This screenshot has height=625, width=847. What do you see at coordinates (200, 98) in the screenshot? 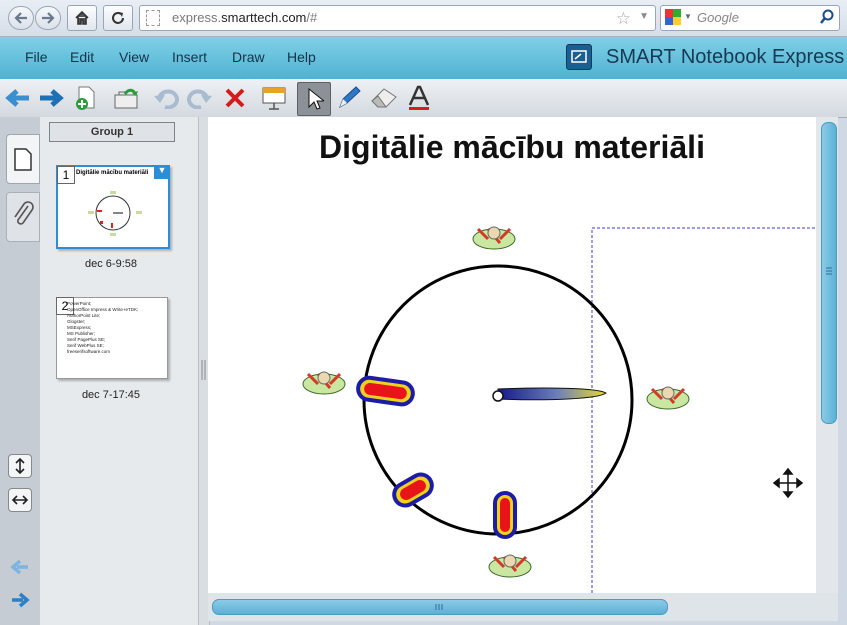
I see `redo-icon` at bounding box center [200, 98].